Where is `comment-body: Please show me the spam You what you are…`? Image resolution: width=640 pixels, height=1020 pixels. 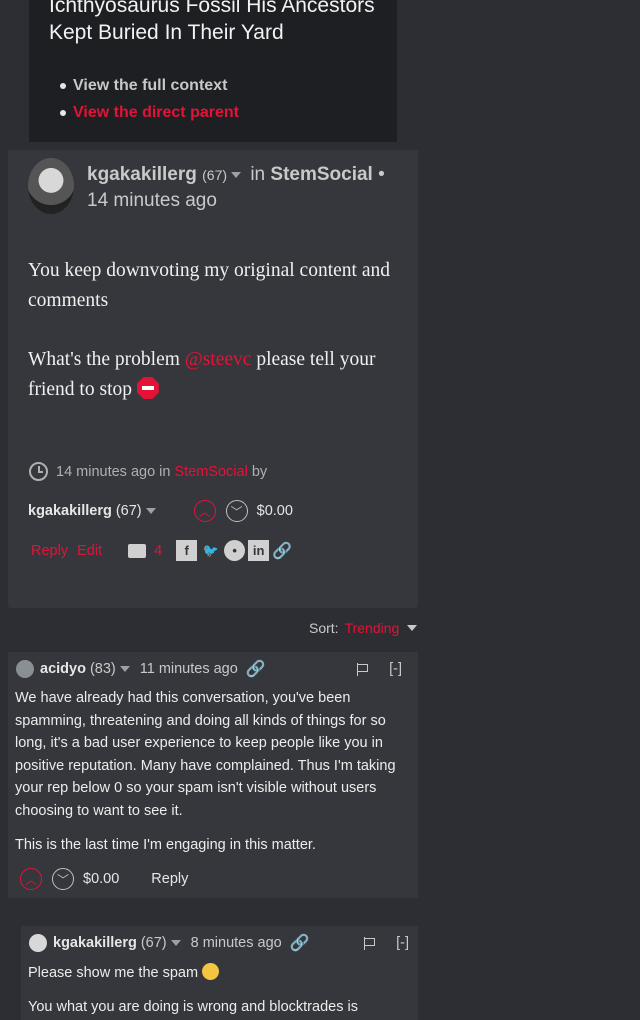 comment-body: Please show me the spam You what you are… is located at coordinates (220, 991).